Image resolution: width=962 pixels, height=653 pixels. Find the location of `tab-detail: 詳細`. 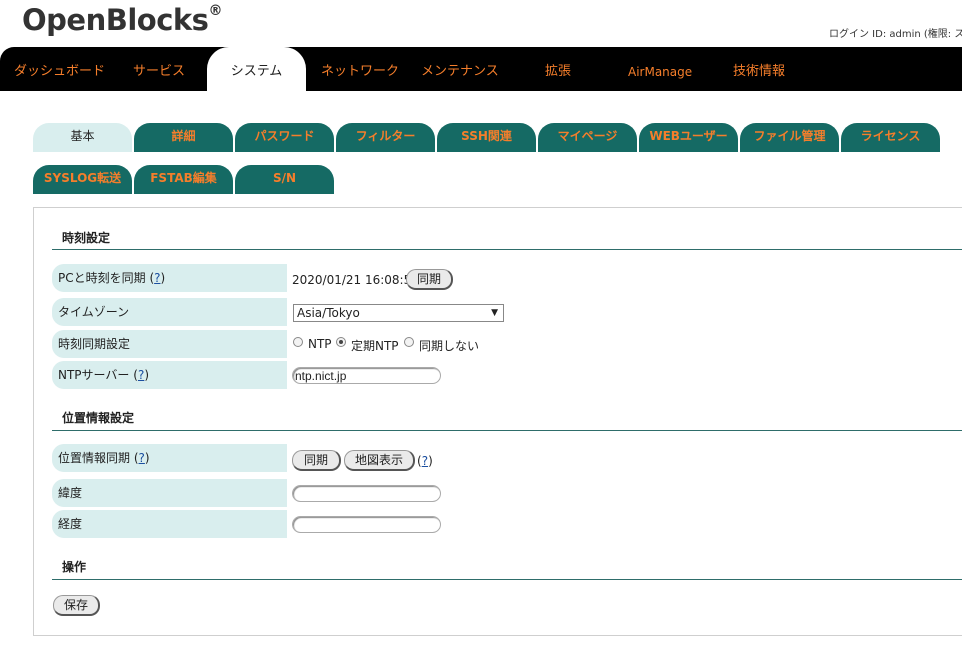

tab-detail: 詳細 is located at coordinates (183, 137).